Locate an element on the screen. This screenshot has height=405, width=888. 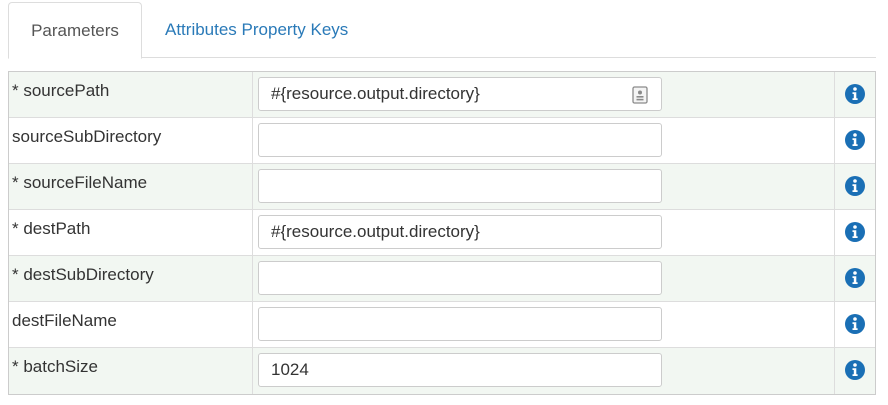
param-label-dest-sub-directory: * destSubDirectory is located at coordinates (131, 278).